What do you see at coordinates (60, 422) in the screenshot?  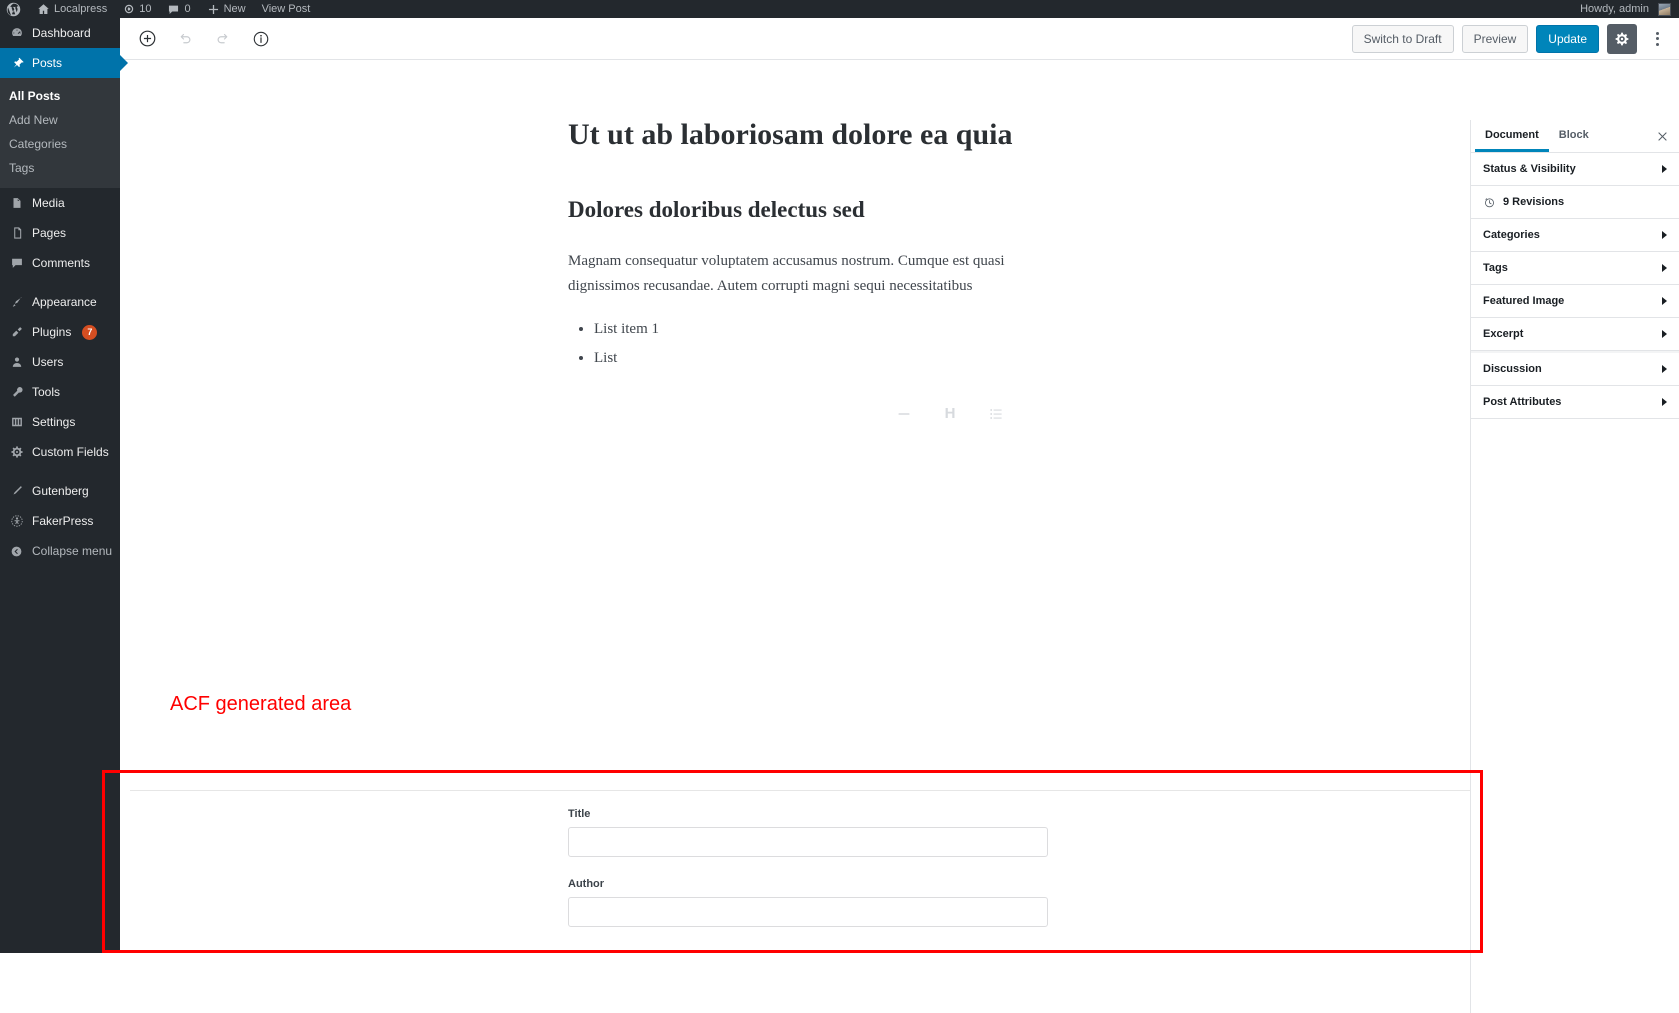 I see `sidebar-item-settings: Settings` at bounding box center [60, 422].